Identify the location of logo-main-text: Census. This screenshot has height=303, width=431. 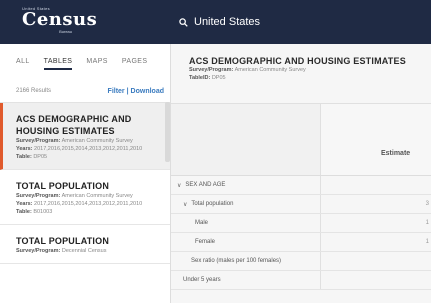
(60, 19).